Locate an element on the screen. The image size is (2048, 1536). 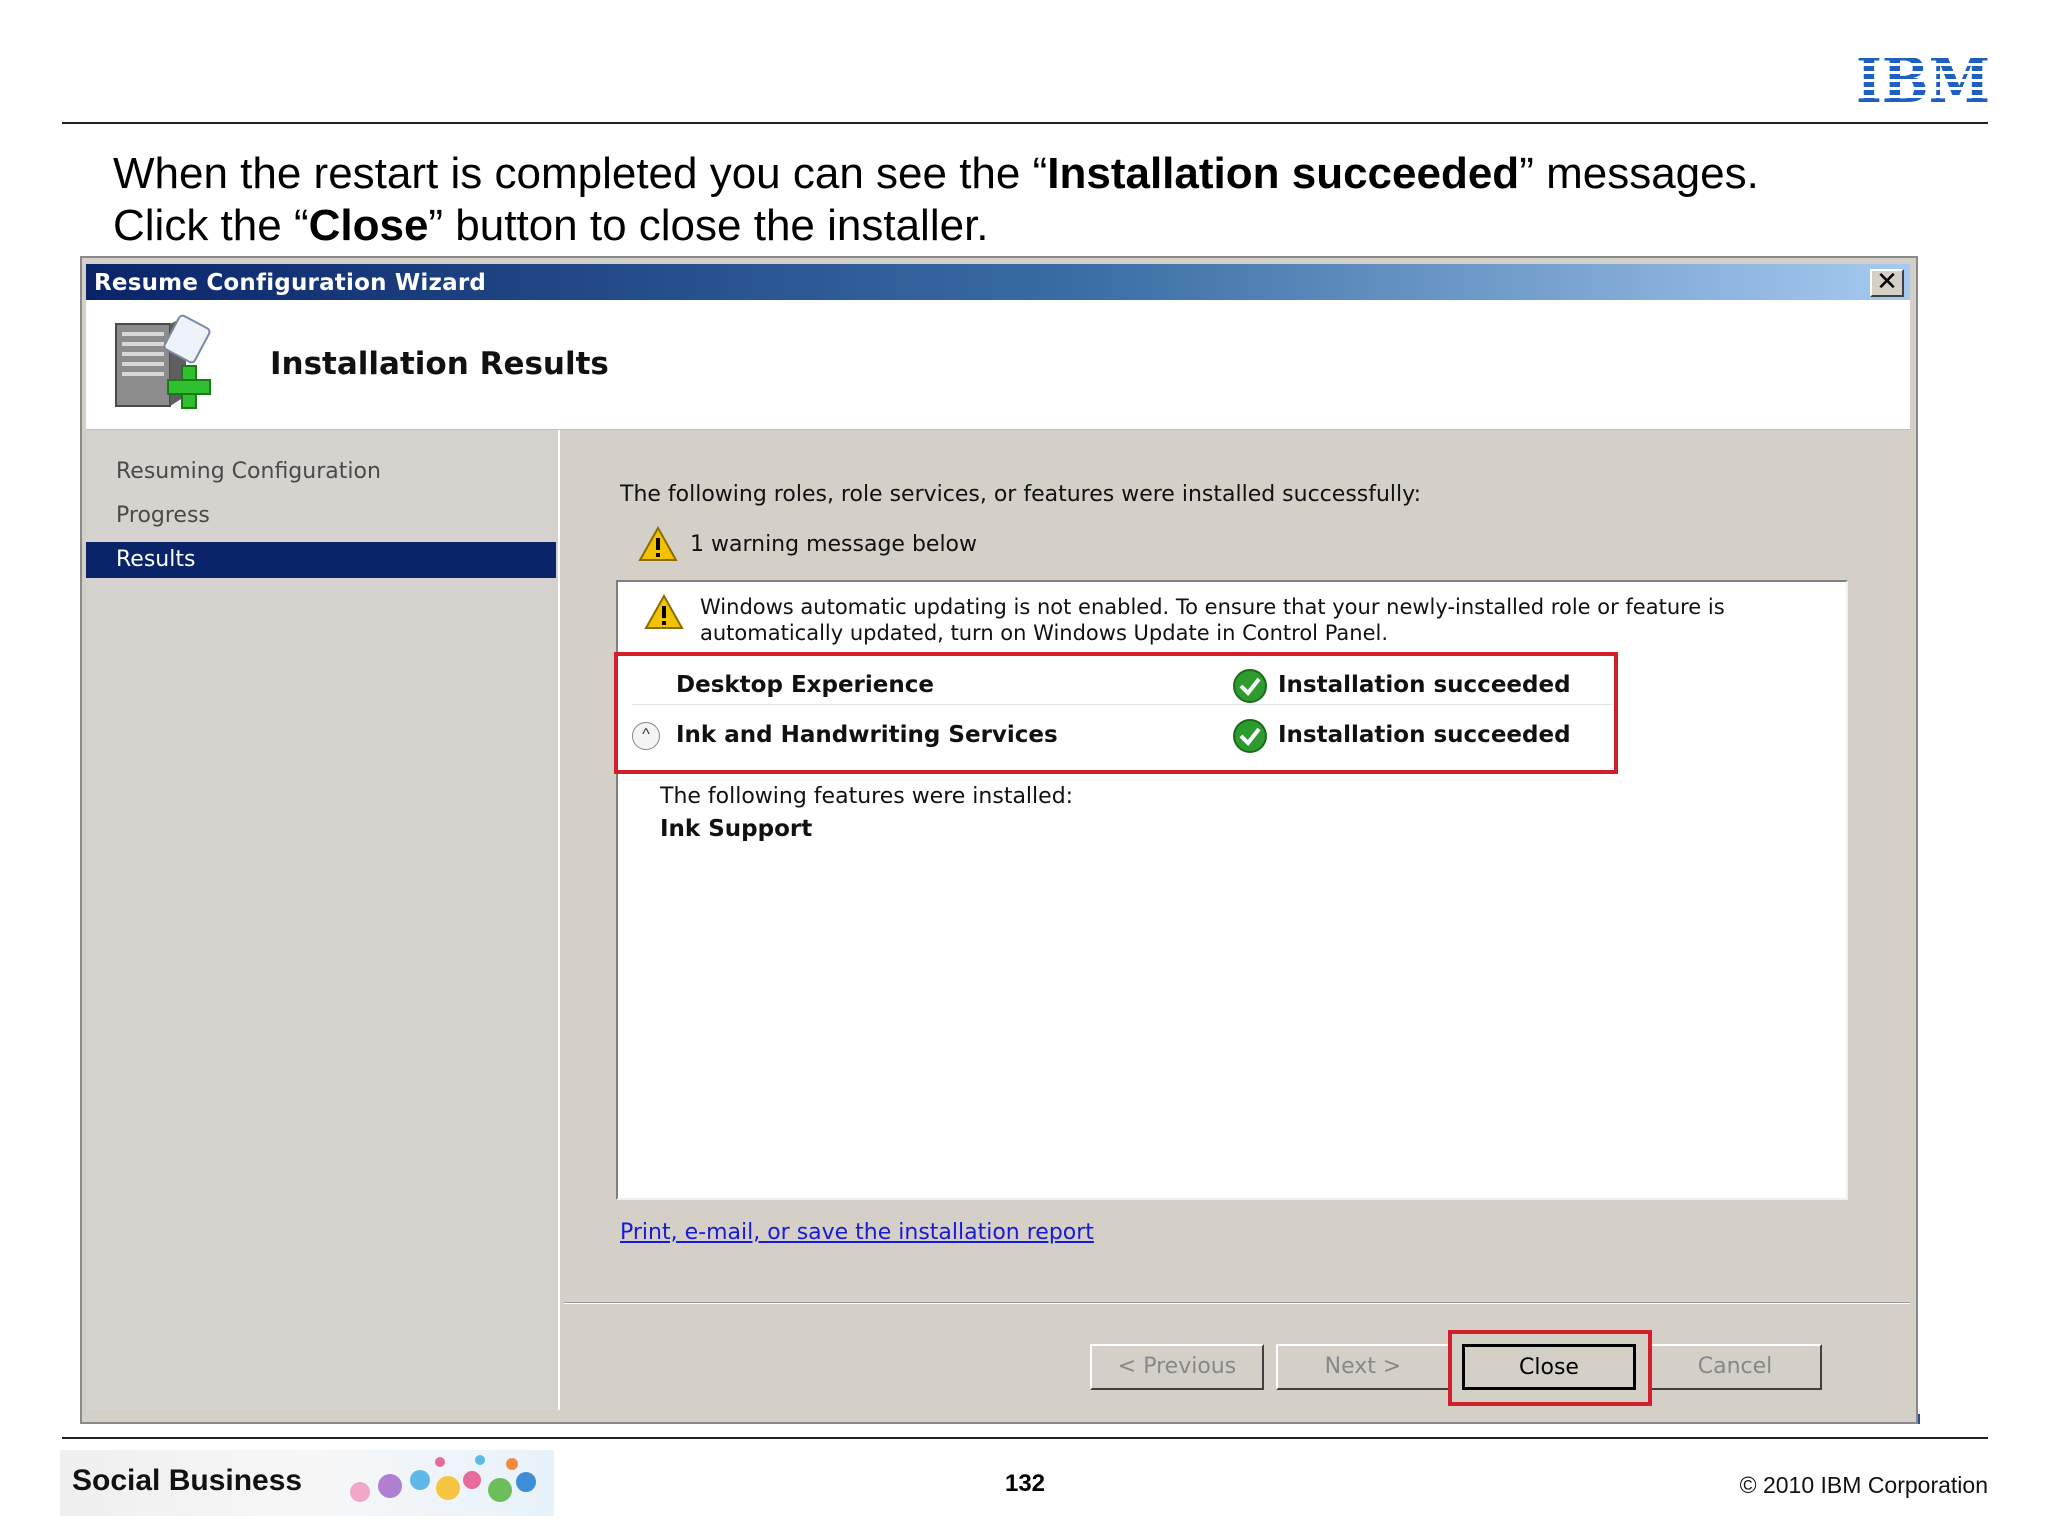
button-bar-divider is located at coordinates (1237, 1303).